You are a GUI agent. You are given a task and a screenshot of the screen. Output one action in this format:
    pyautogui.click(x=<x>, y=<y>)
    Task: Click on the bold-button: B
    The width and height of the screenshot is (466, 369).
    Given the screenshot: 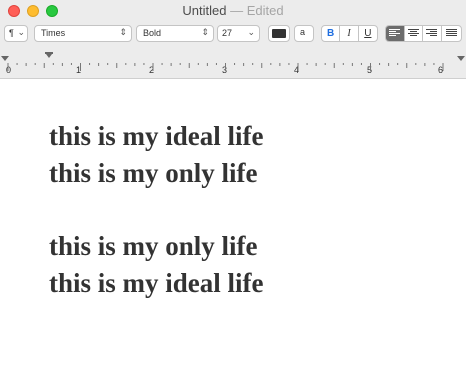 What is the action you would take?
    pyautogui.click(x=331, y=33)
    